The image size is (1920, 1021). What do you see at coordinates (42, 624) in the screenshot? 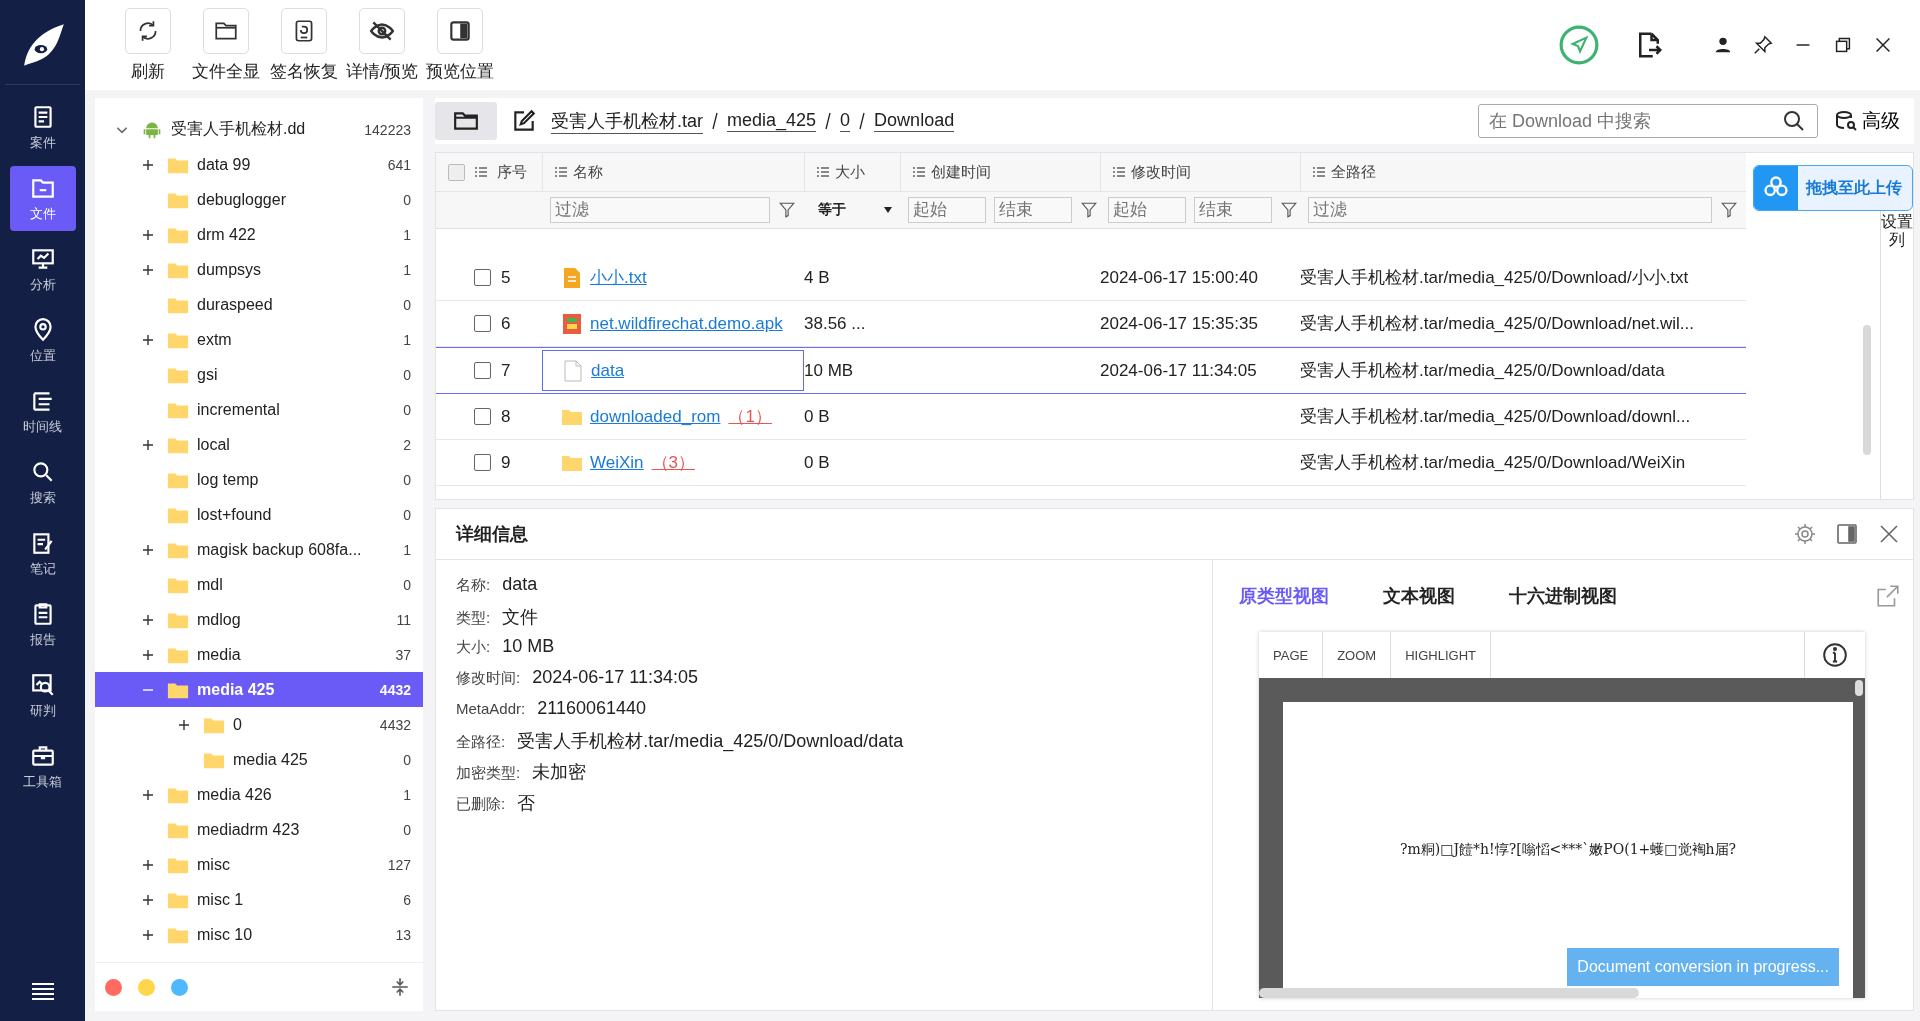
I see `nav-item: 报告` at bounding box center [42, 624].